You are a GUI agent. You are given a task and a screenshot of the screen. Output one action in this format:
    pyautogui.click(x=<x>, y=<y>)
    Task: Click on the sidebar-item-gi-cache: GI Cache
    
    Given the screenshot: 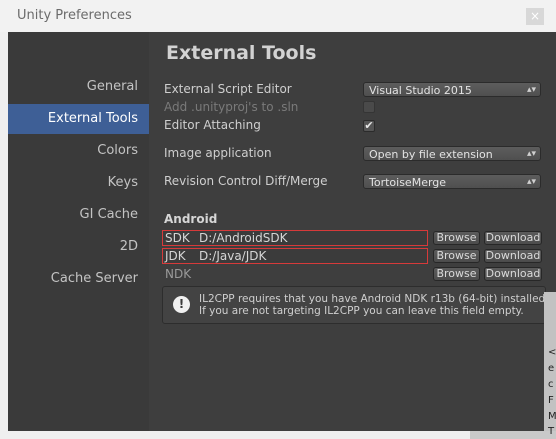 What is the action you would take?
    pyautogui.click(x=78, y=215)
    